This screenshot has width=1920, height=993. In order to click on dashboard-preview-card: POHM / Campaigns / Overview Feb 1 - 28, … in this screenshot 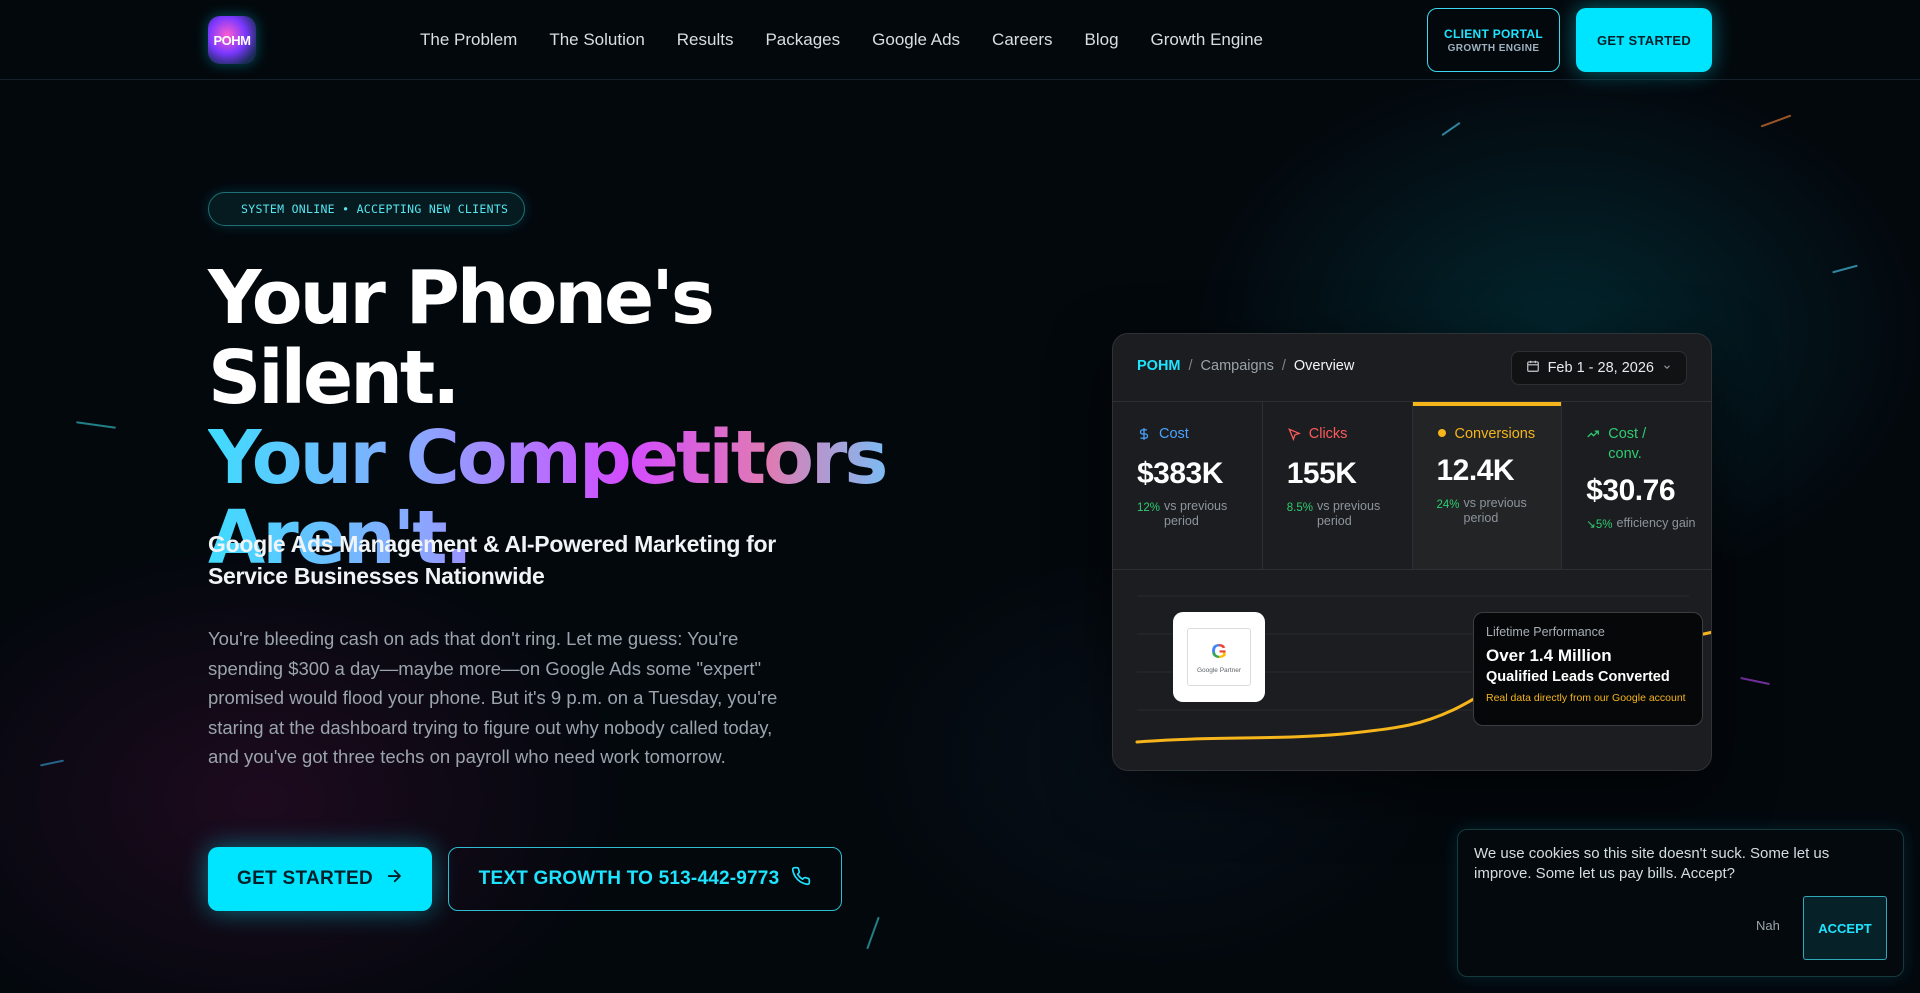, I will do `click(1412, 552)`.